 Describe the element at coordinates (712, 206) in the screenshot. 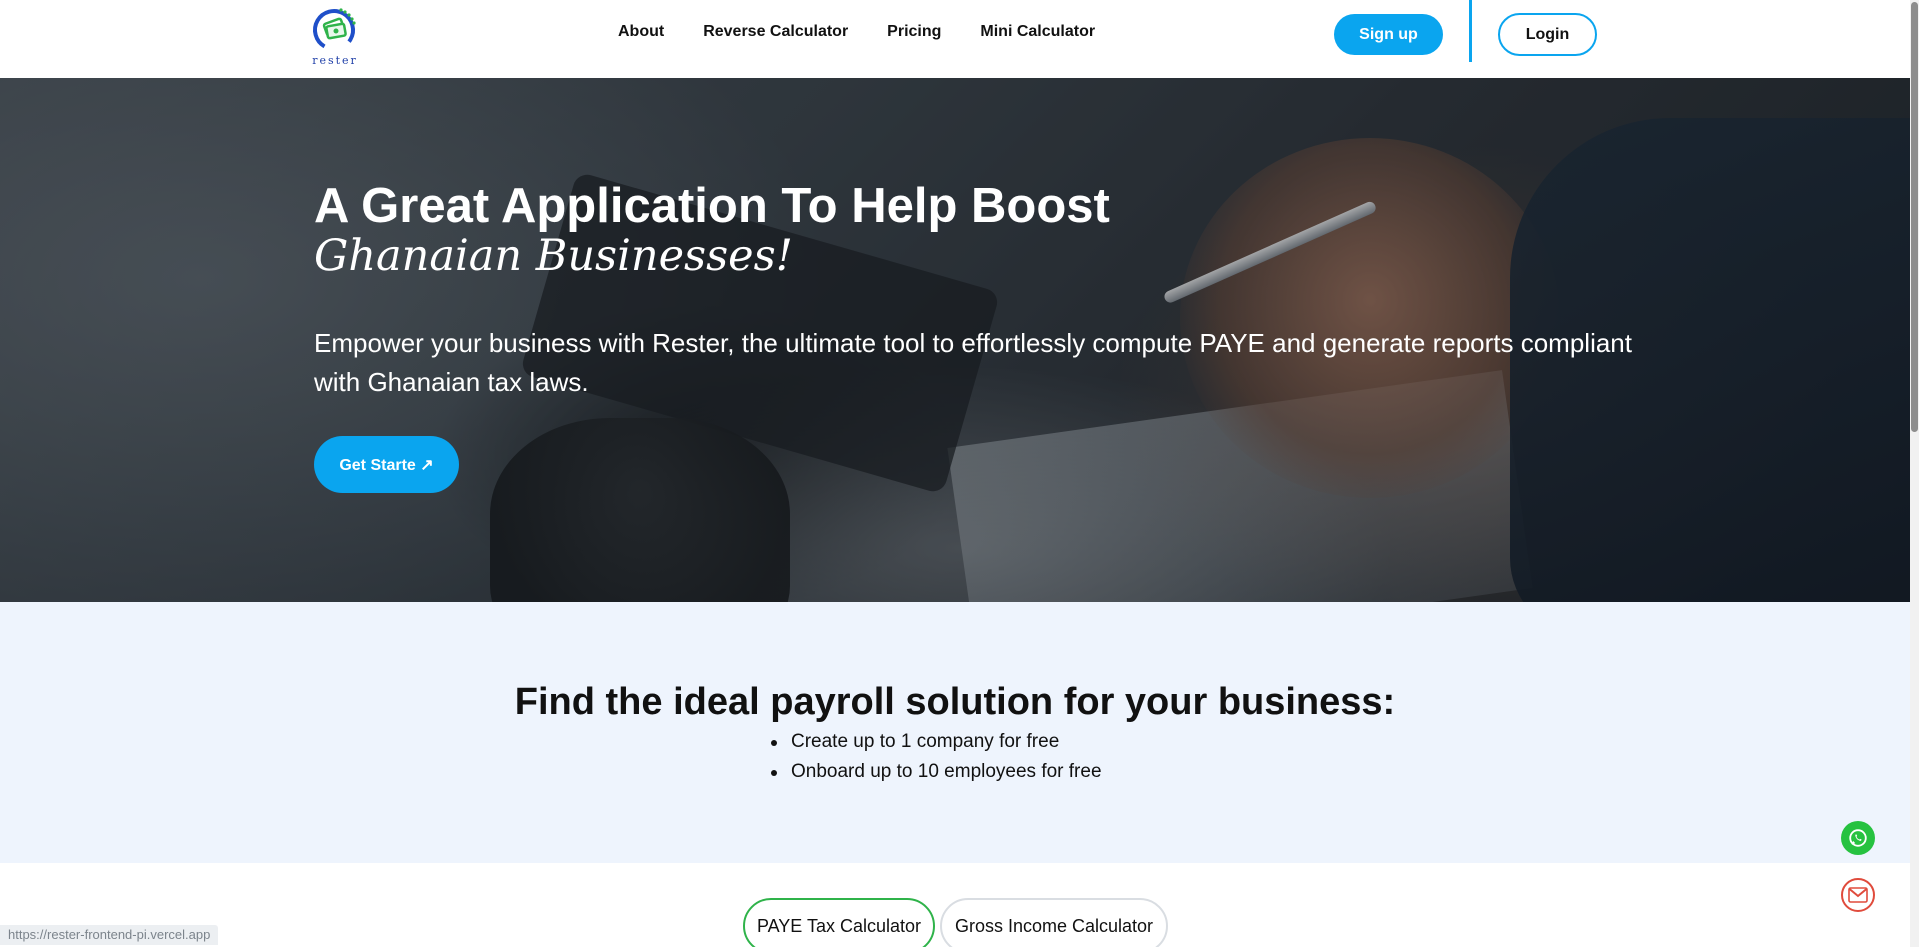

I see `hero-title: A Great Application To Help Boost` at that location.